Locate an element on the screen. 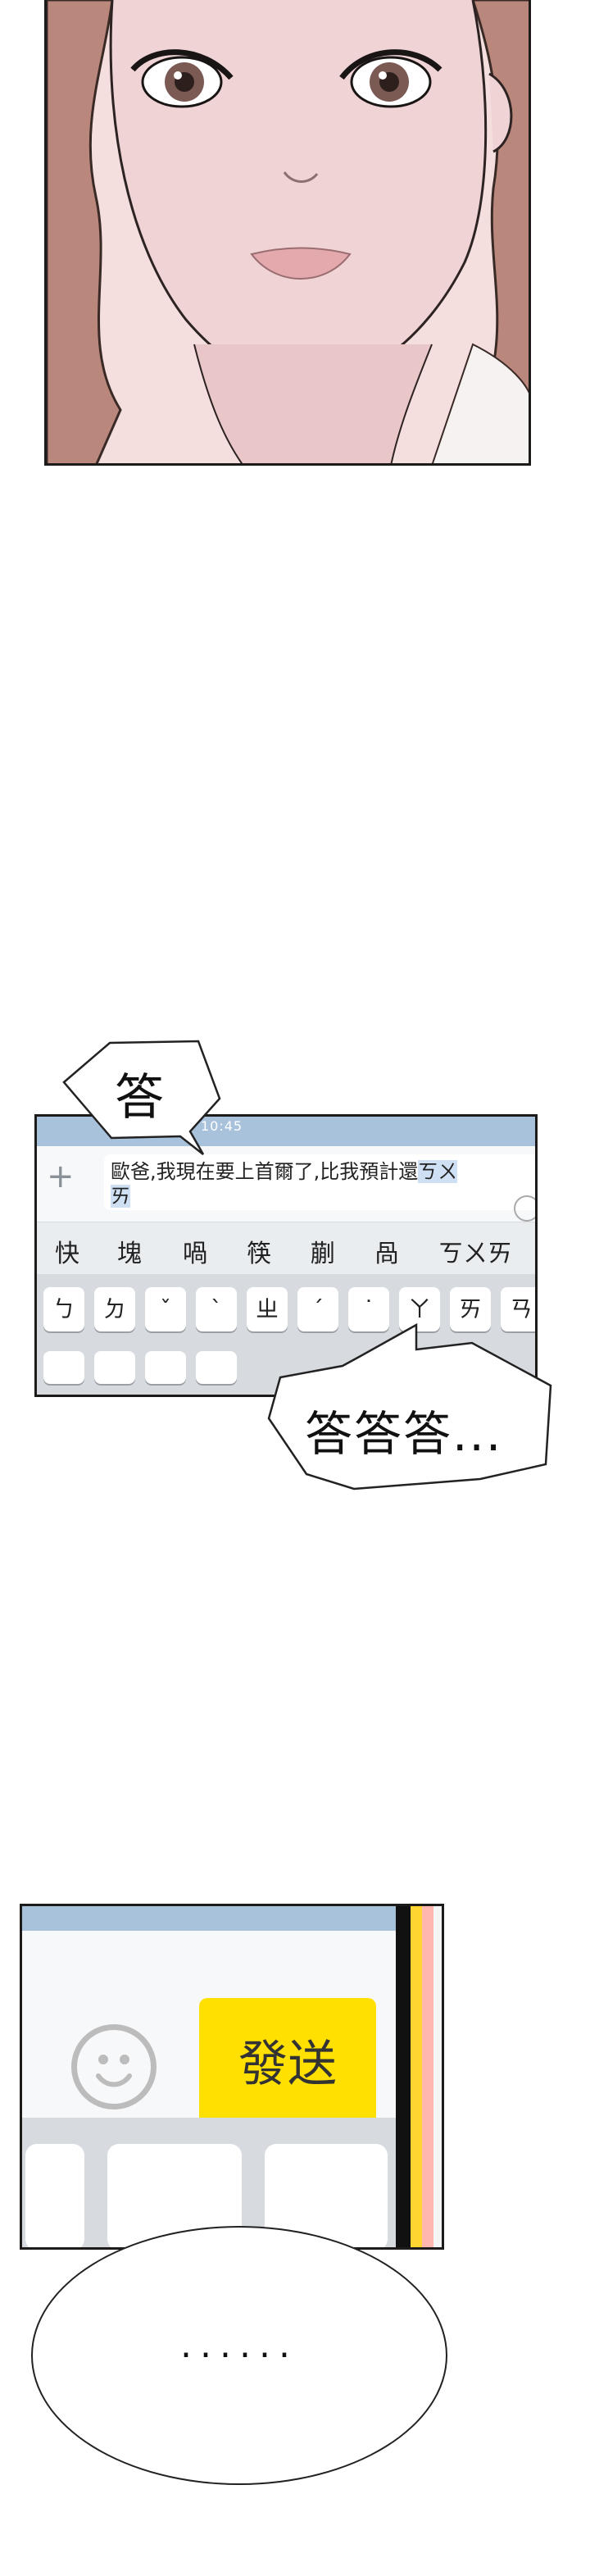  keyboard-key: ㄉ is located at coordinates (115, 1309).